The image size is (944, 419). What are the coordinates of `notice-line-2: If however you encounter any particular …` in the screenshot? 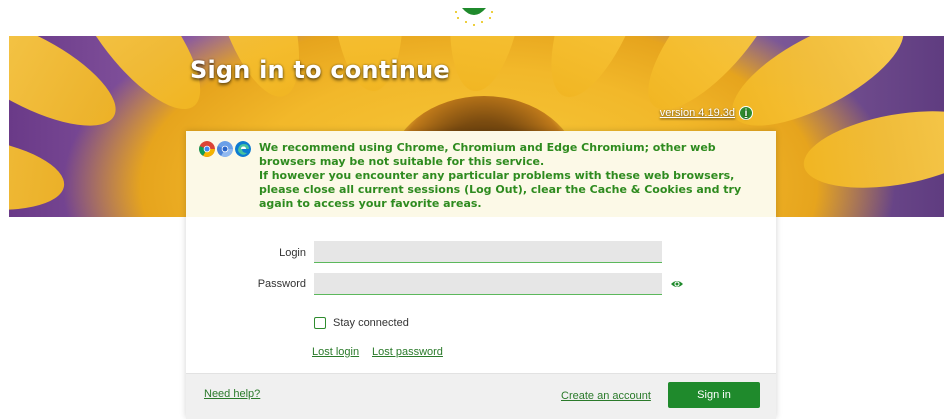 It's located at (500, 189).